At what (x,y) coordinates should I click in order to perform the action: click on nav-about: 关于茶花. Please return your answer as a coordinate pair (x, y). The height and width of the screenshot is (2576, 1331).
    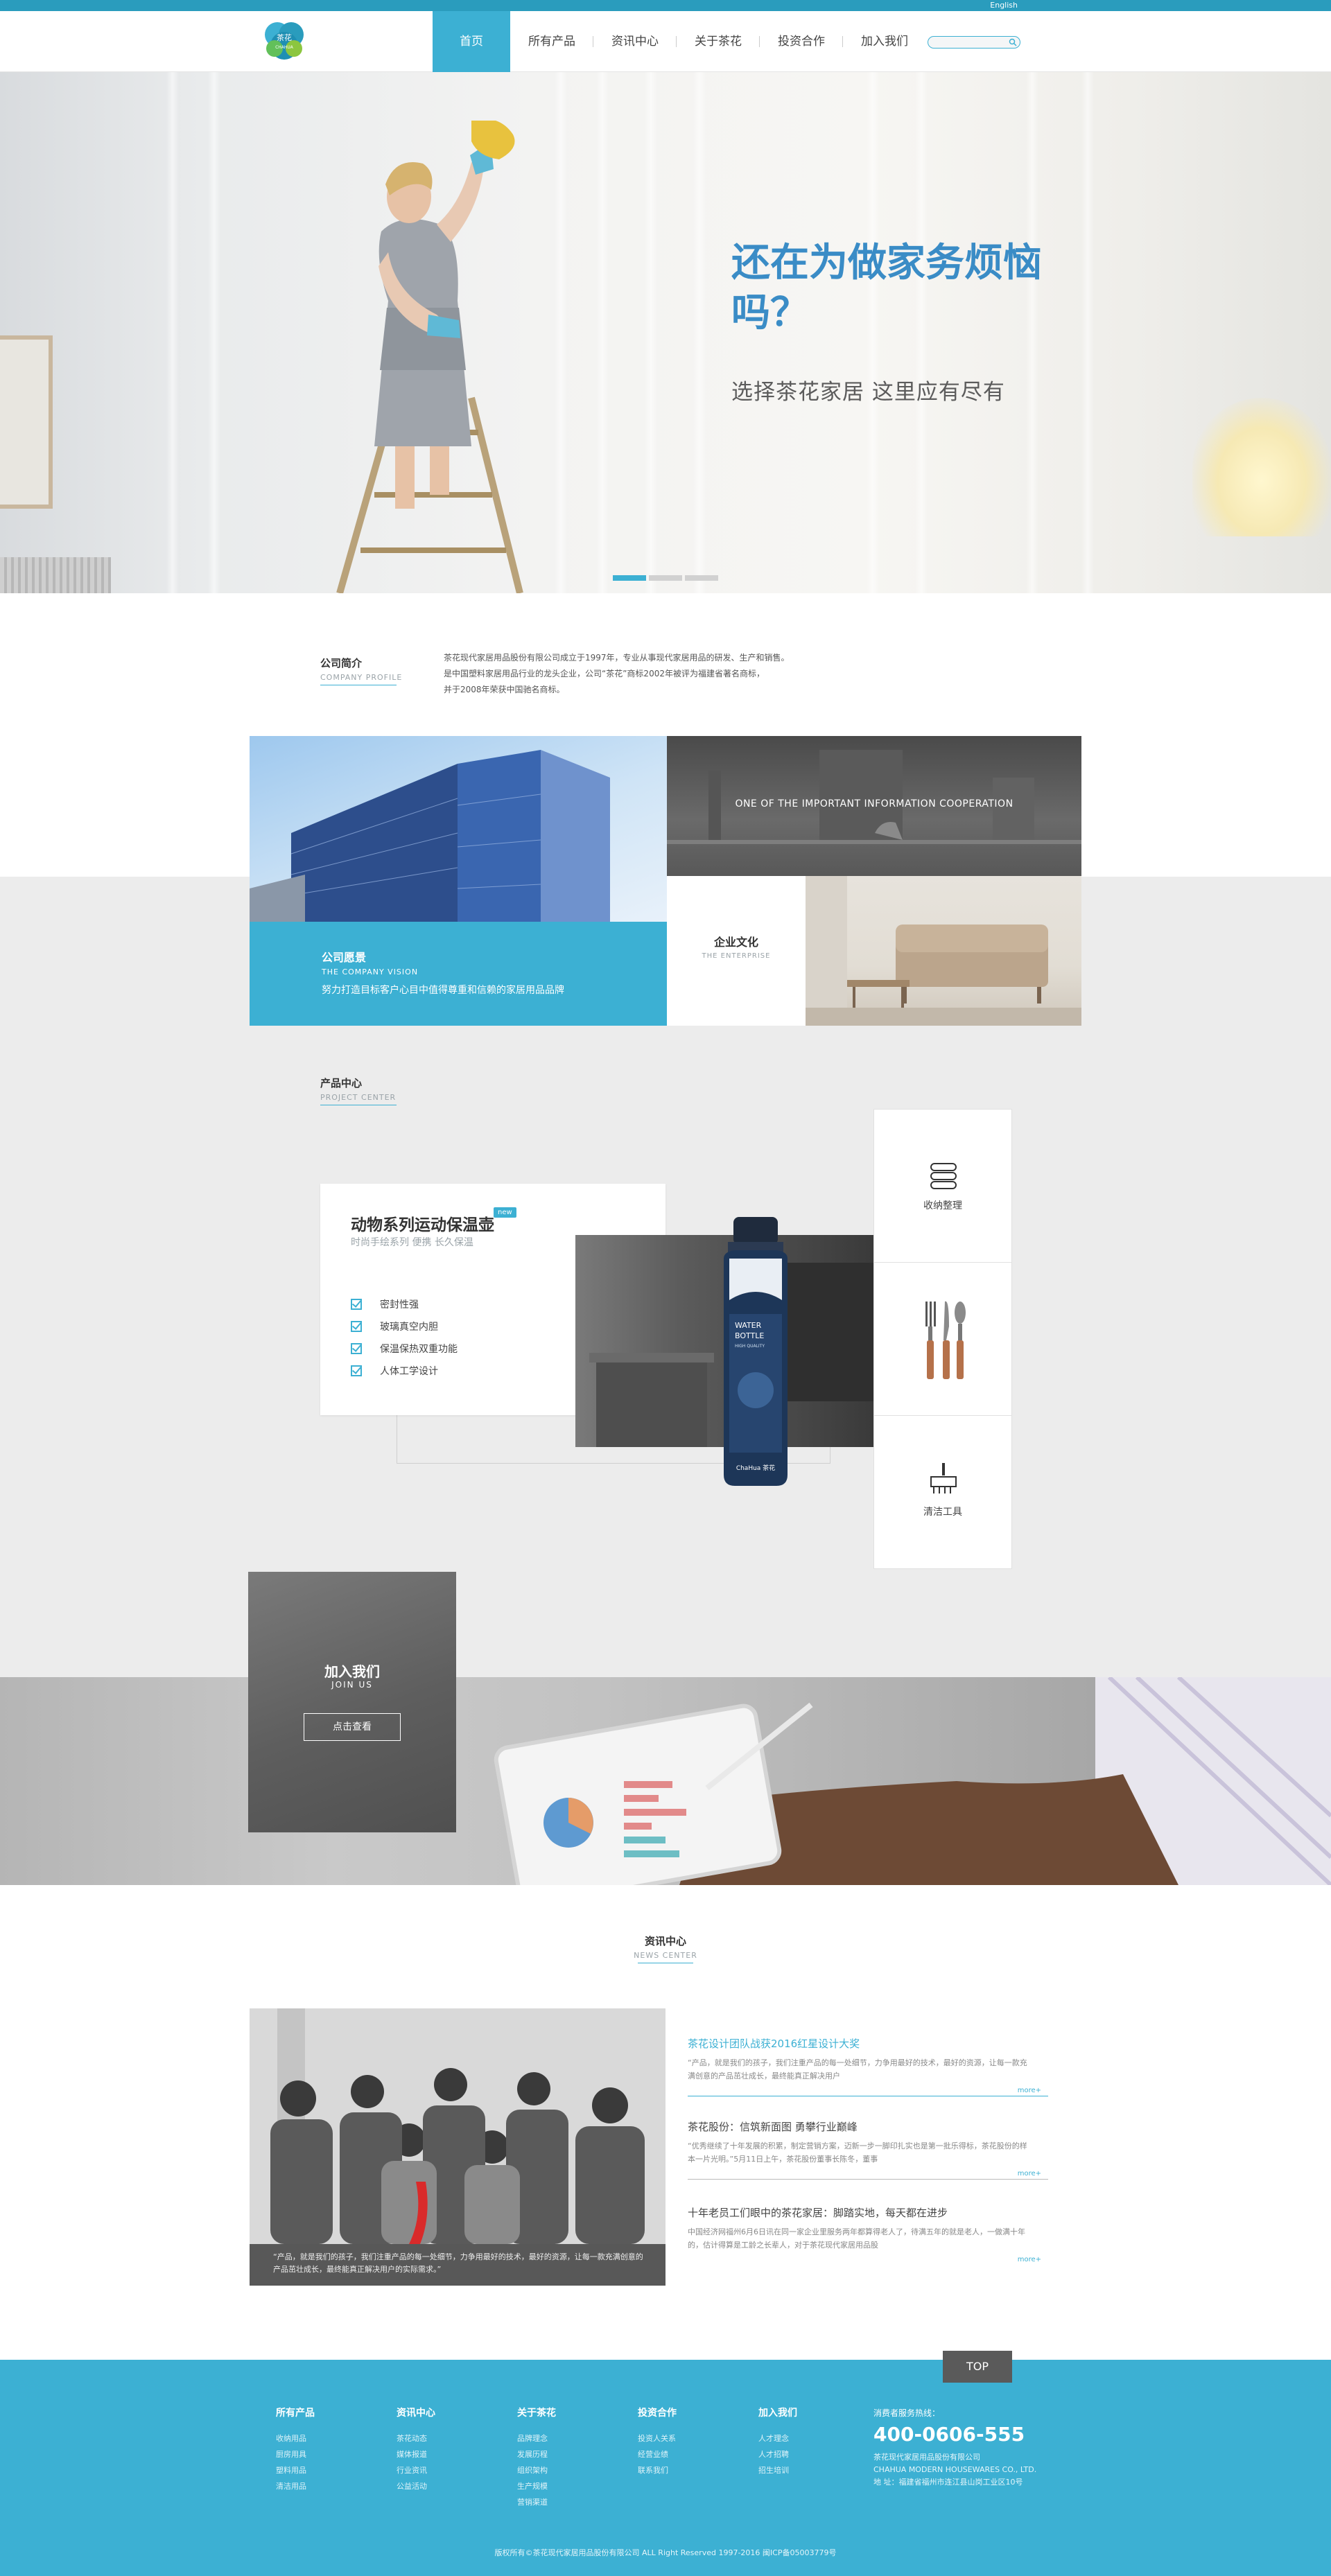
    Looking at the image, I should click on (718, 41).